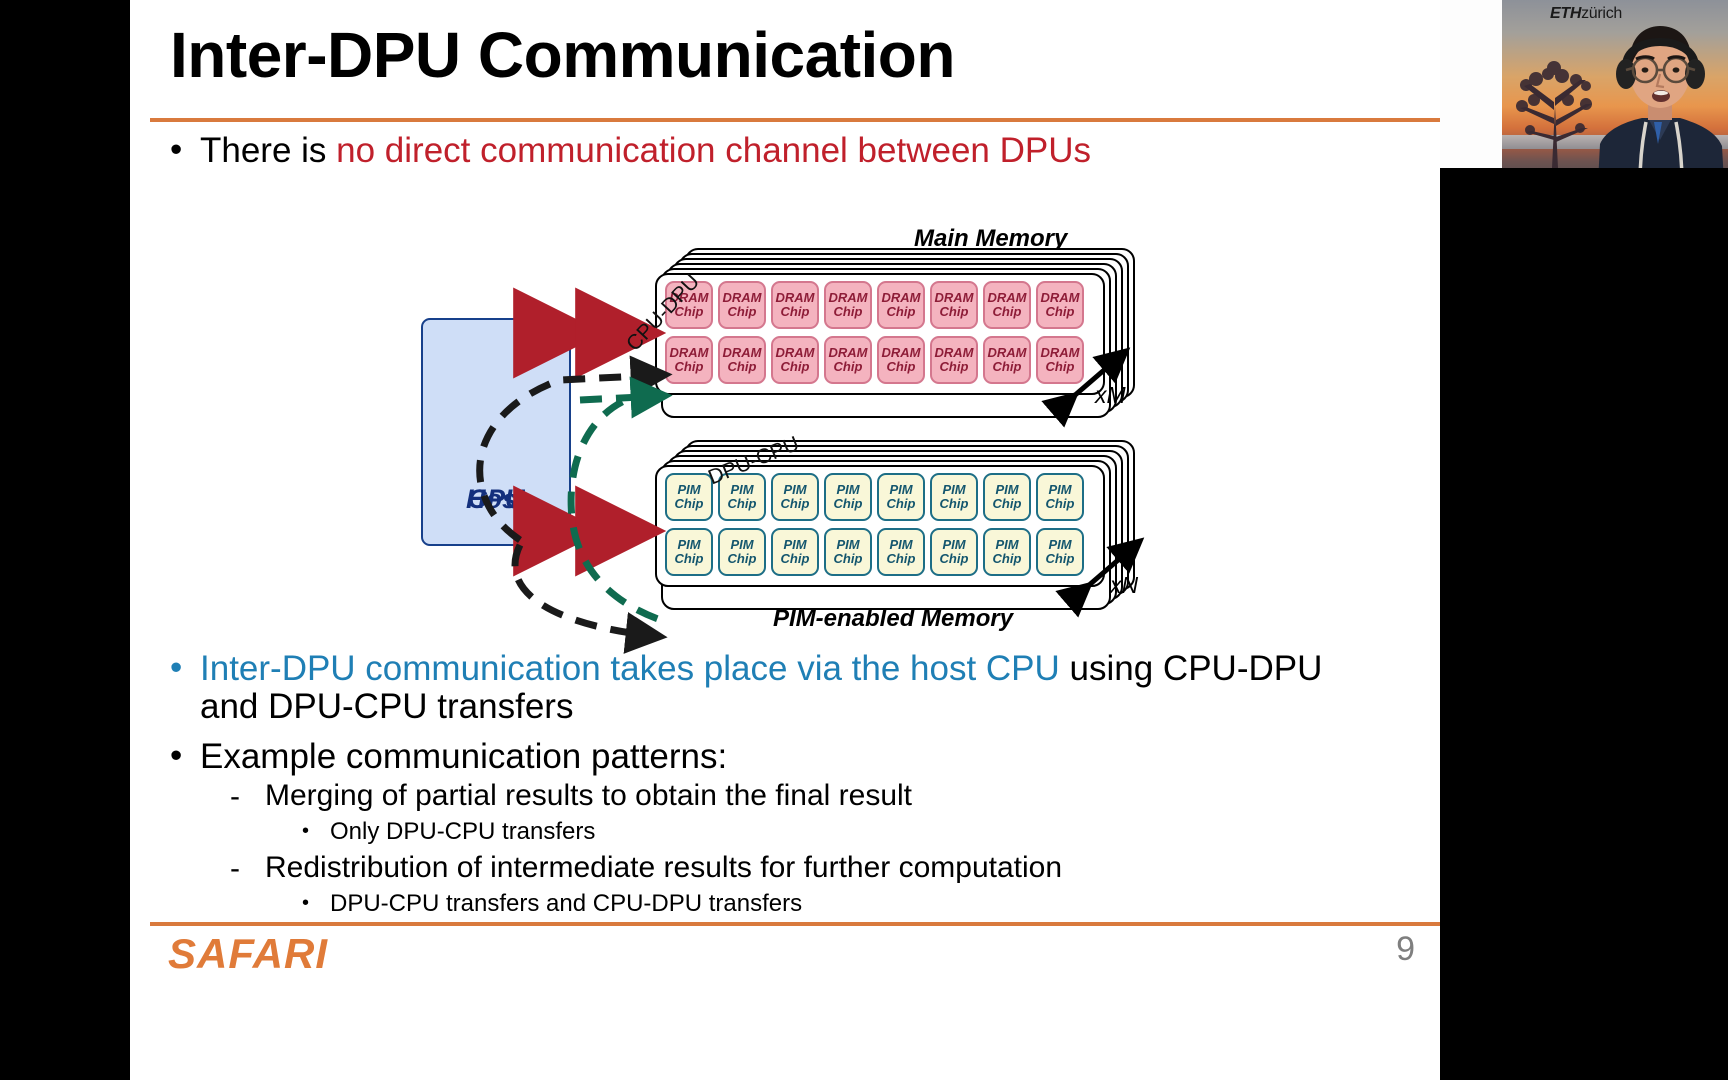 The image size is (1728, 1080). What do you see at coordinates (1110, 395) in the screenshot?
I see `dram-multiplier-label: xM` at bounding box center [1110, 395].